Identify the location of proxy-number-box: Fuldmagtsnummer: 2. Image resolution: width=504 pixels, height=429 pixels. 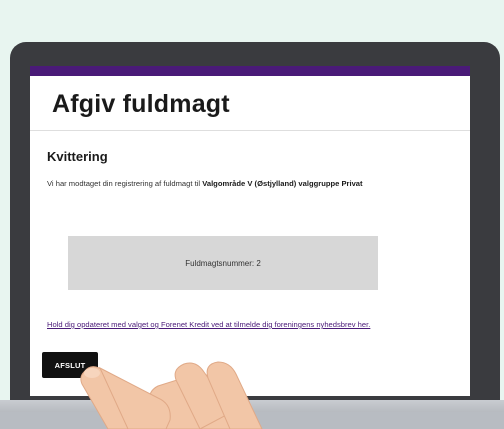
(223, 263).